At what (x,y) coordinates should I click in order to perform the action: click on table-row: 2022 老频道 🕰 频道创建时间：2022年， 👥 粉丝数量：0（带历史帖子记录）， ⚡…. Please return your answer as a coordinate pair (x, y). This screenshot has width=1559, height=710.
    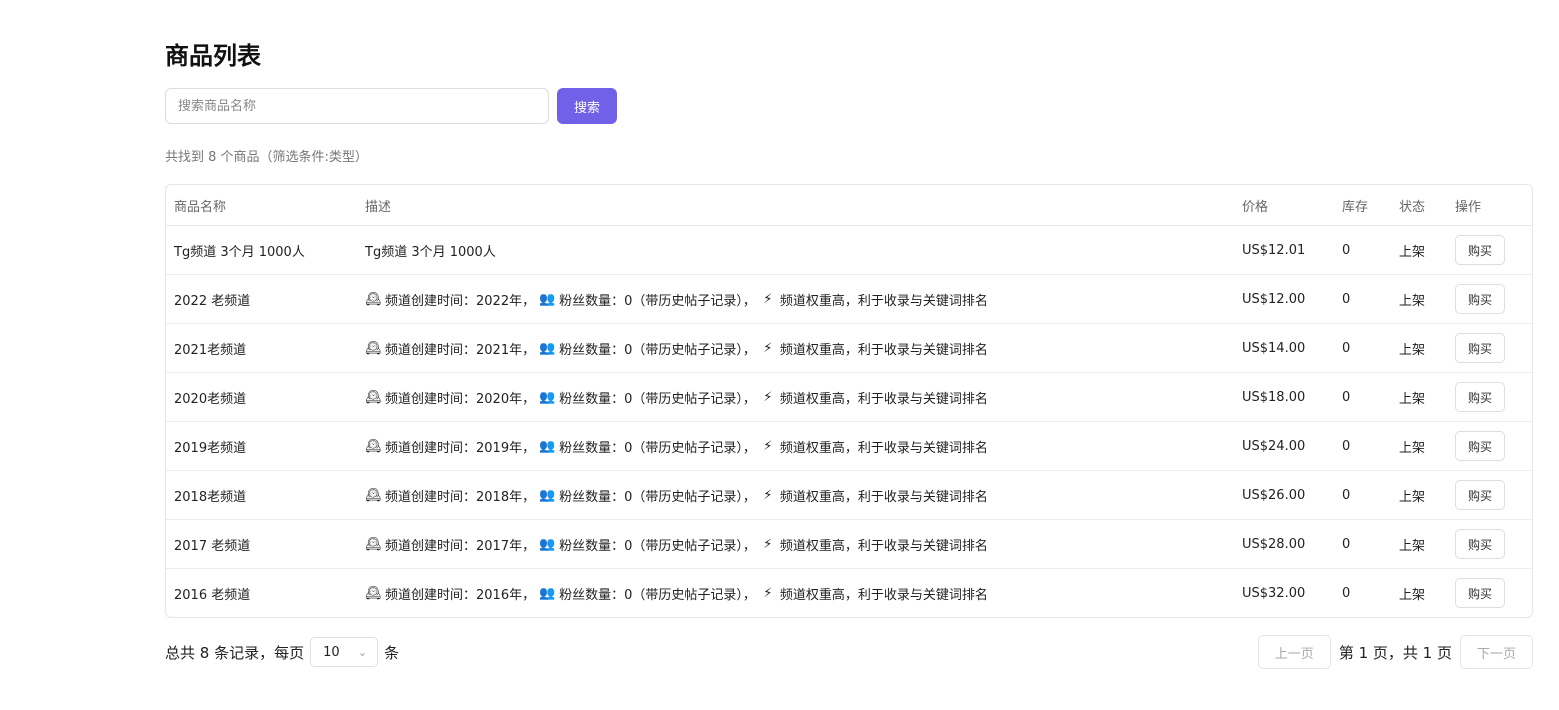
    Looking at the image, I should click on (849, 299).